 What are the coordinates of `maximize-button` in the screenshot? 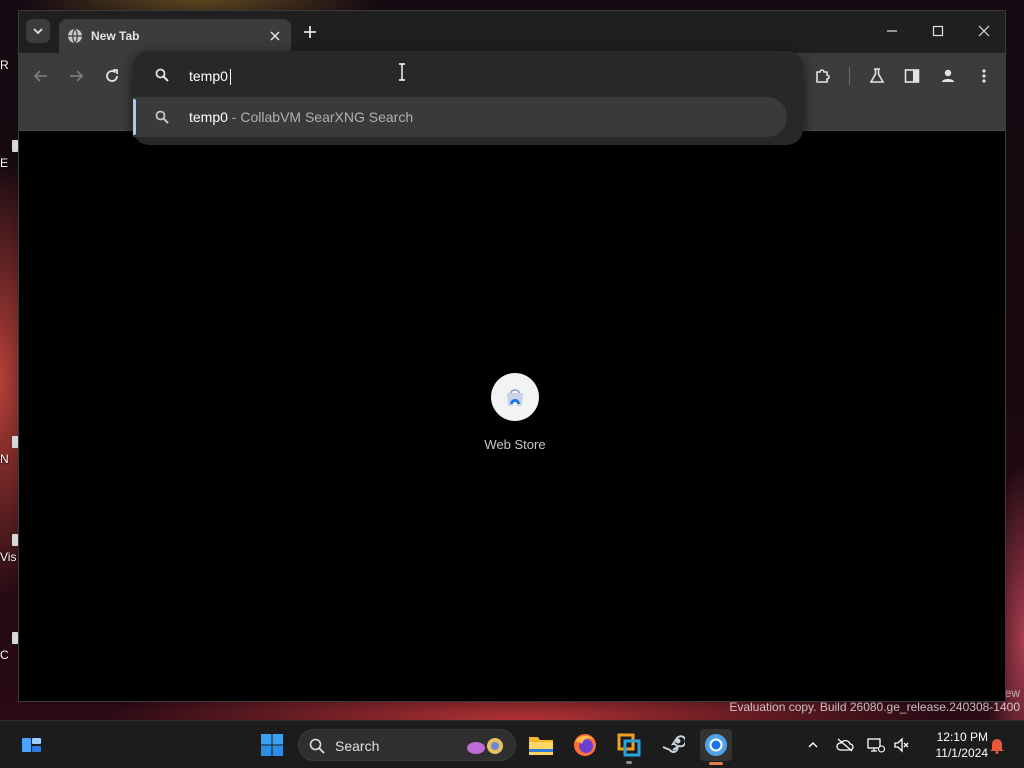 It's located at (938, 31).